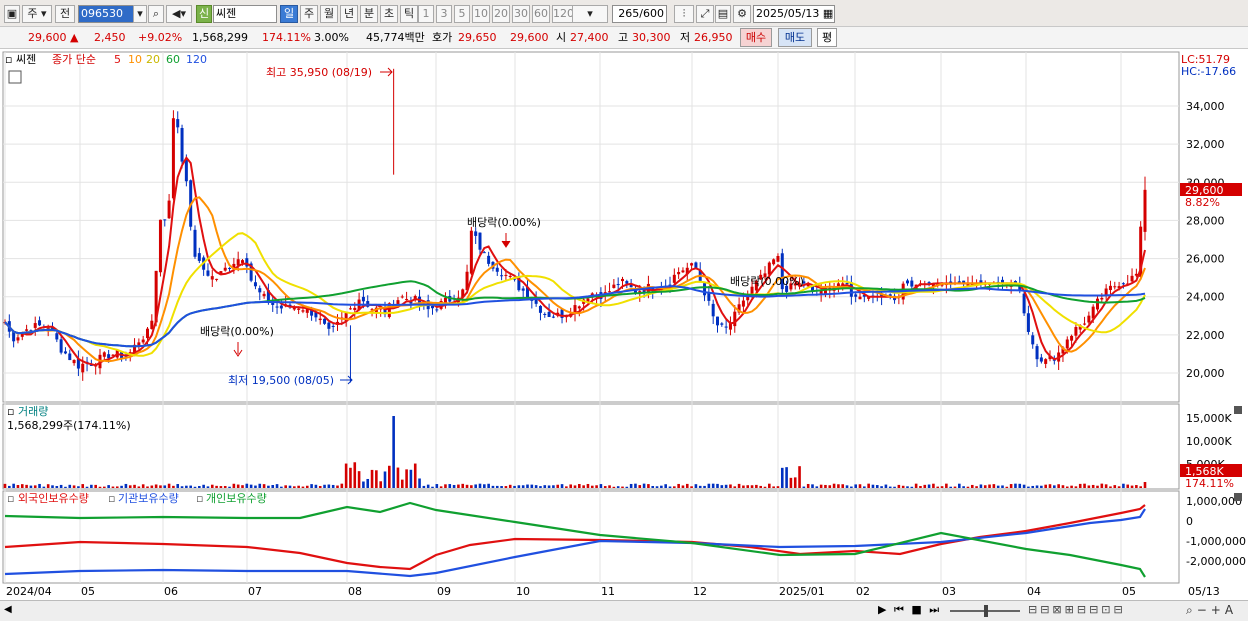  Describe the element at coordinates (794, 14) in the screenshot. I see `date-field: 2025/05/13 ▦` at that location.